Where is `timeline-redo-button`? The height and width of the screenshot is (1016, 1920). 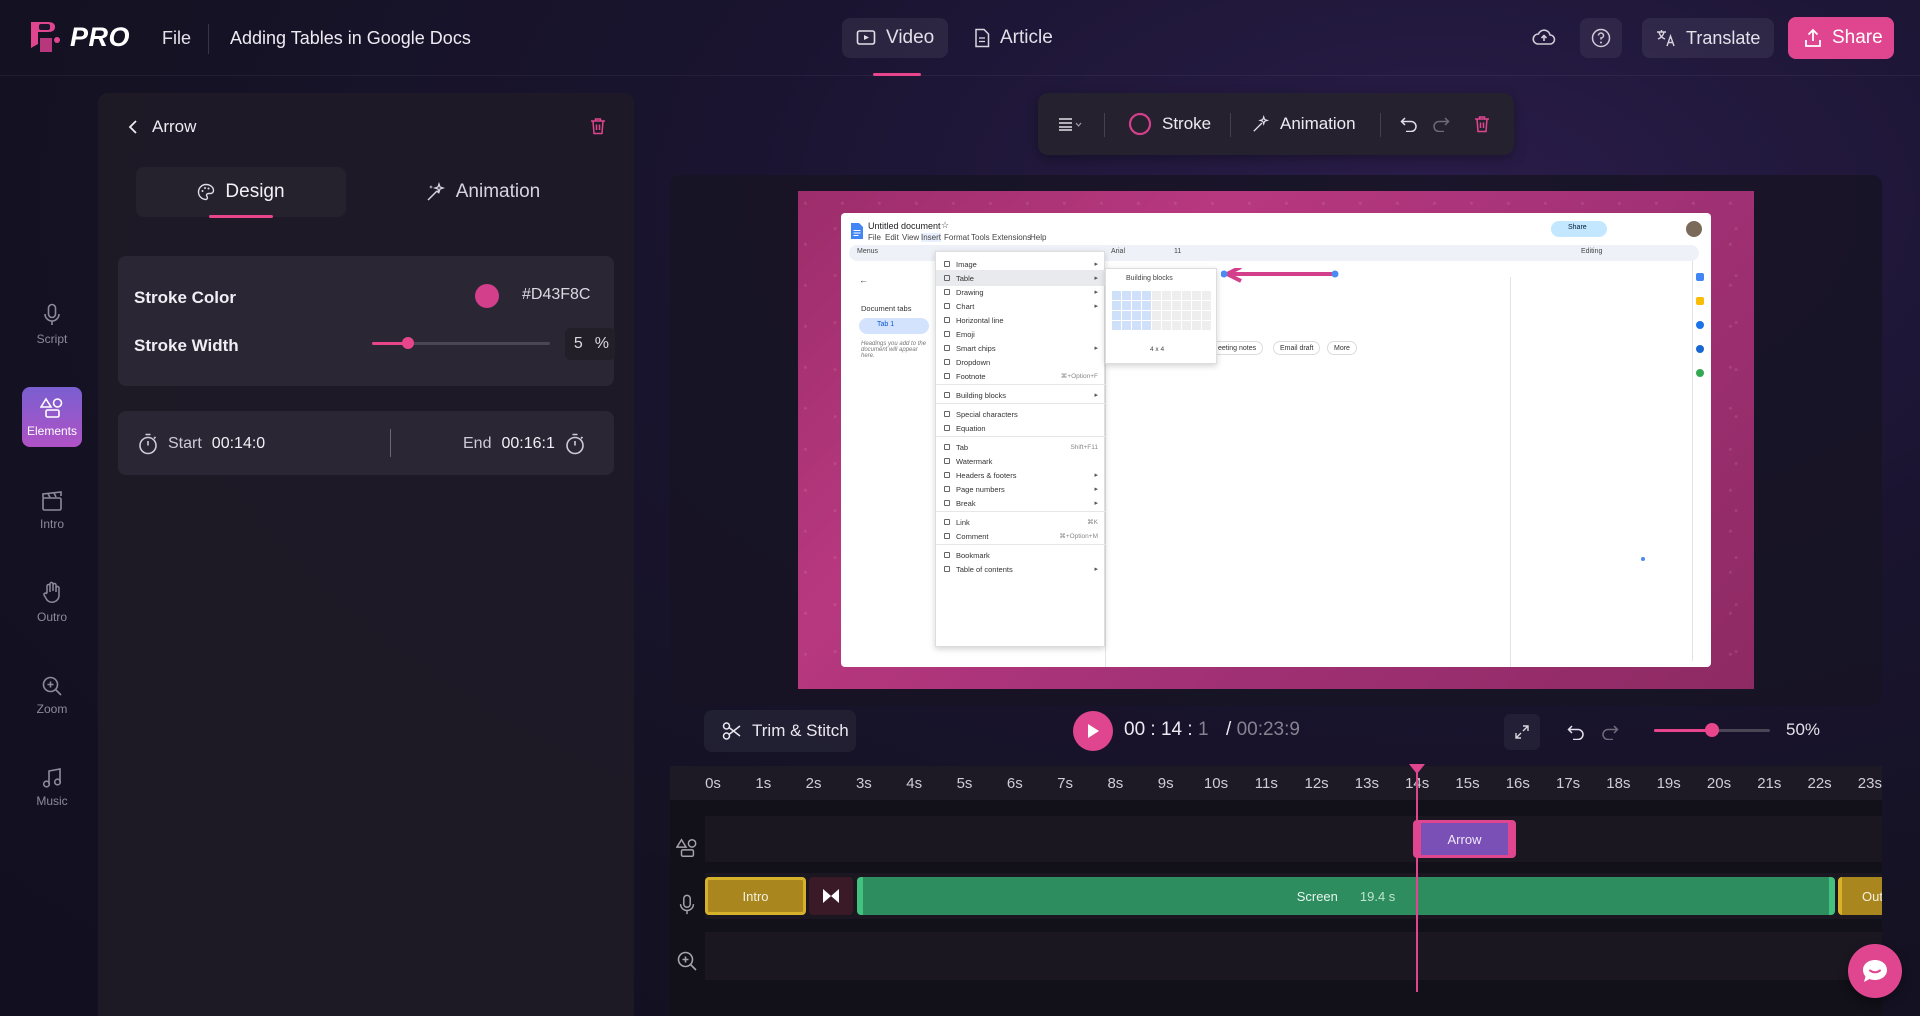 timeline-redo-button is located at coordinates (1610, 732).